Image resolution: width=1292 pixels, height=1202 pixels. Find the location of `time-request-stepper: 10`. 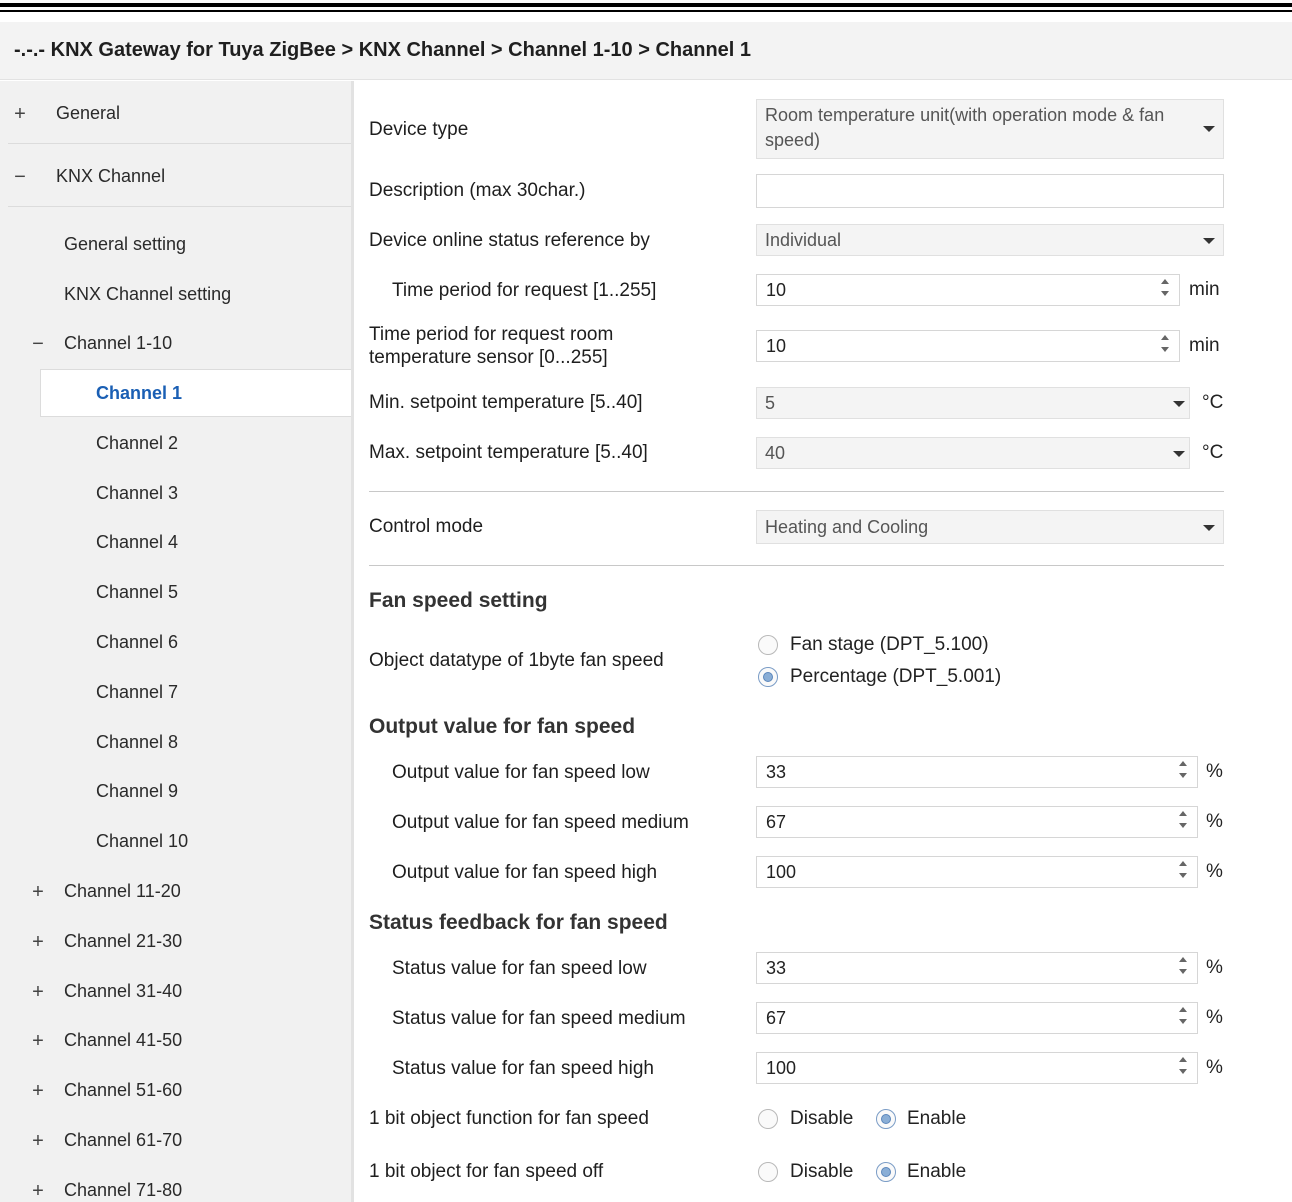

time-request-stepper: 10 is located at coordinates (968, 290).